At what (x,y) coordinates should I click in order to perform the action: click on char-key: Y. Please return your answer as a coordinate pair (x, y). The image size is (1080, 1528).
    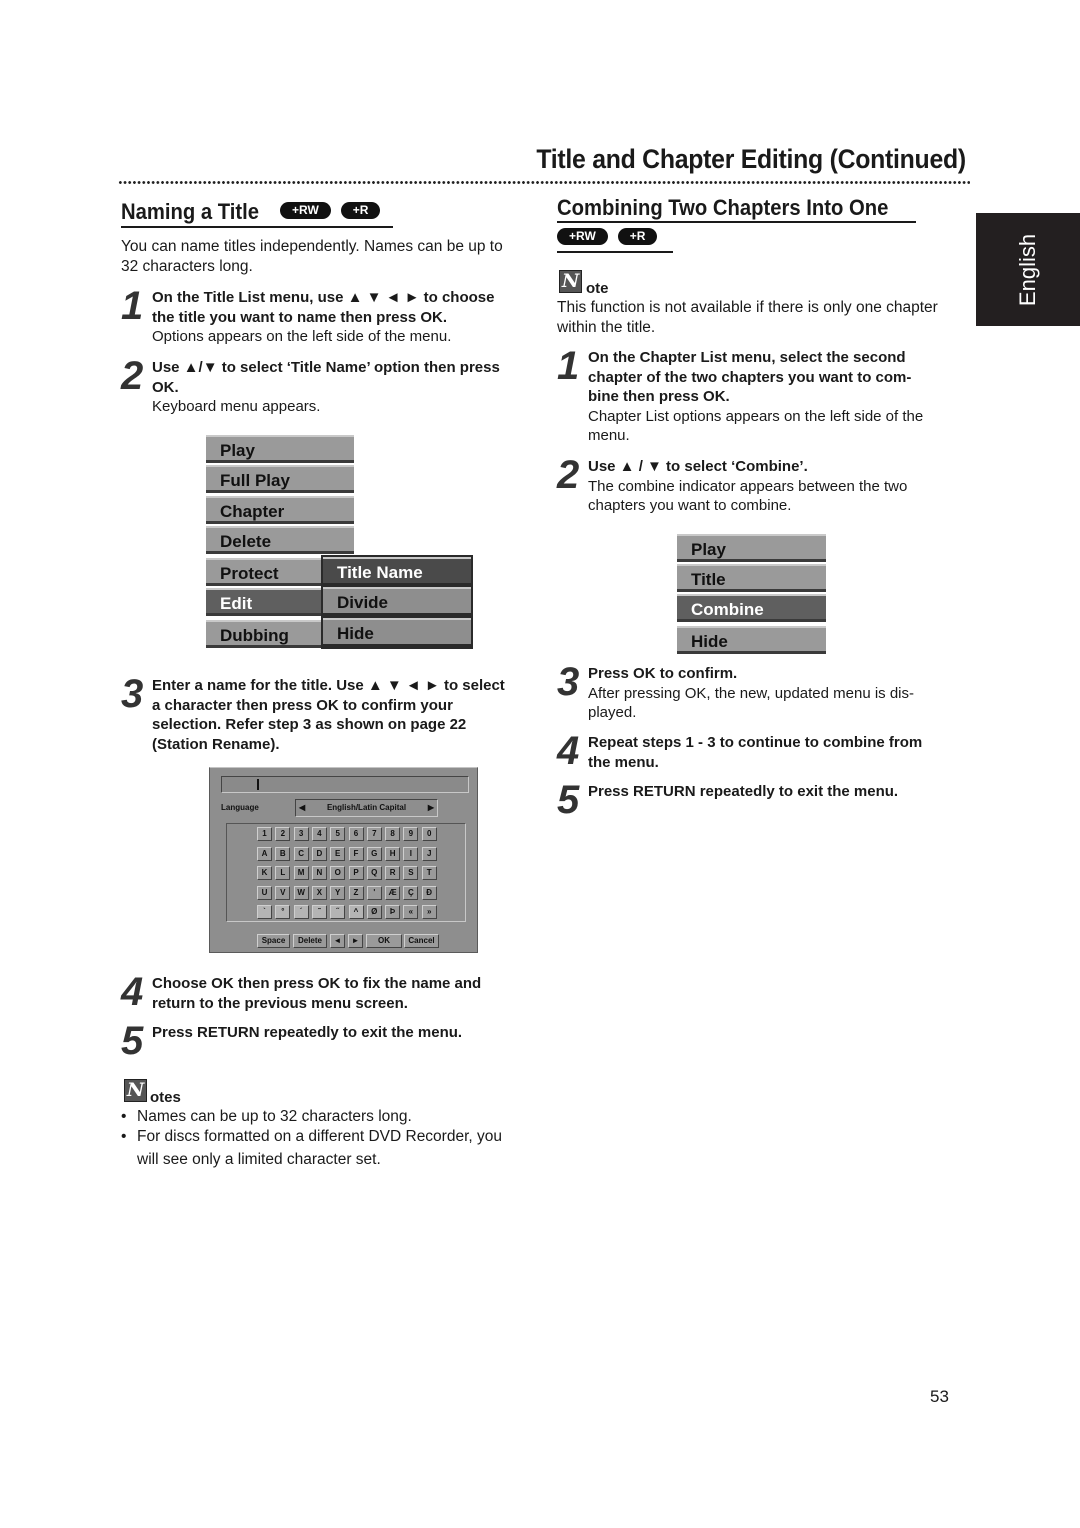
    Looking at the image, I should click on (338, 892).